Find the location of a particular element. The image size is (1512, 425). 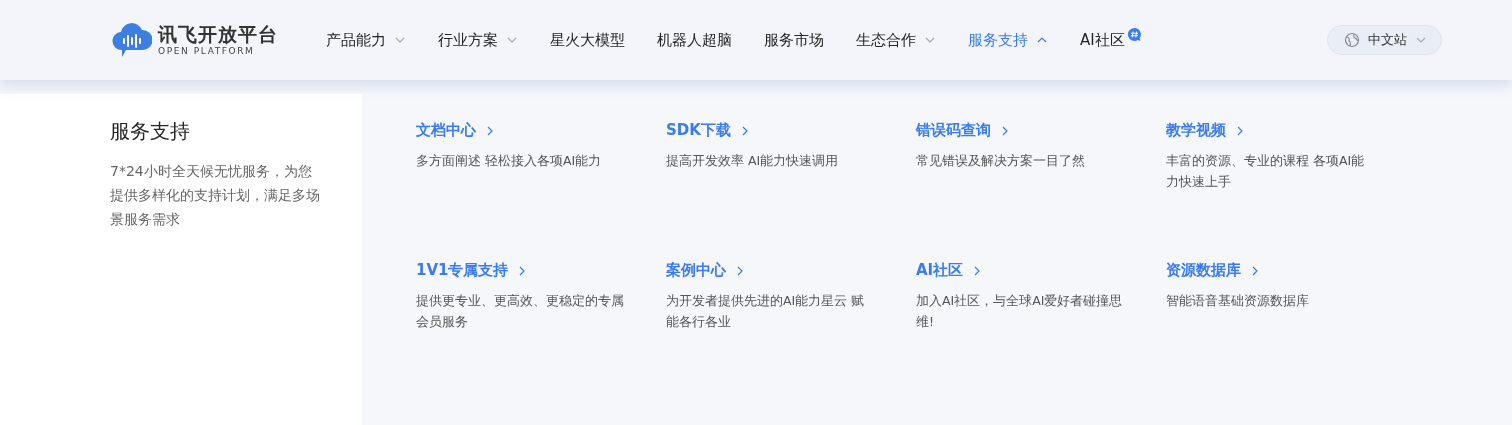

service-description: 智能语音基础资源数据库 is located at coordinates (1238, 301).